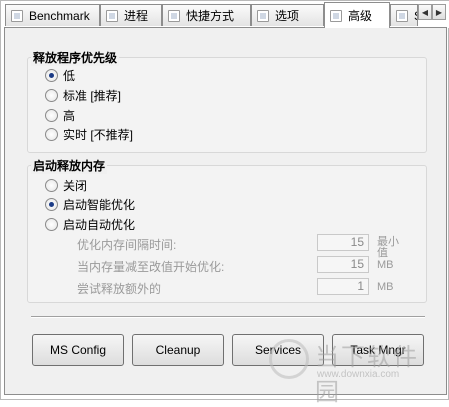 This screenshot has height=407, width=449. What do you see at coordinates (99, 224) in the screenshot?
I see `radio-label: 启动自动优化` at bounding box center [99, 224].